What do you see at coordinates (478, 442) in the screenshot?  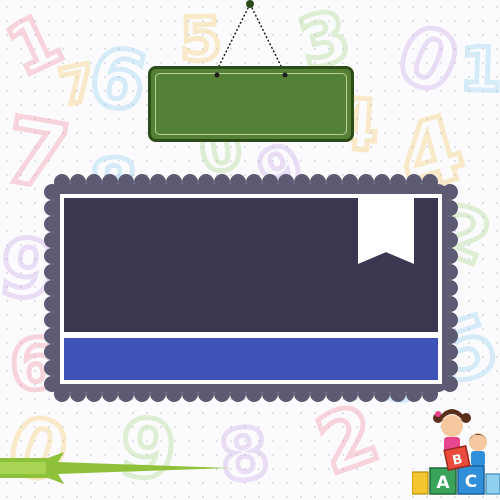 I see `boy-face` at bounding box center [478, 442].